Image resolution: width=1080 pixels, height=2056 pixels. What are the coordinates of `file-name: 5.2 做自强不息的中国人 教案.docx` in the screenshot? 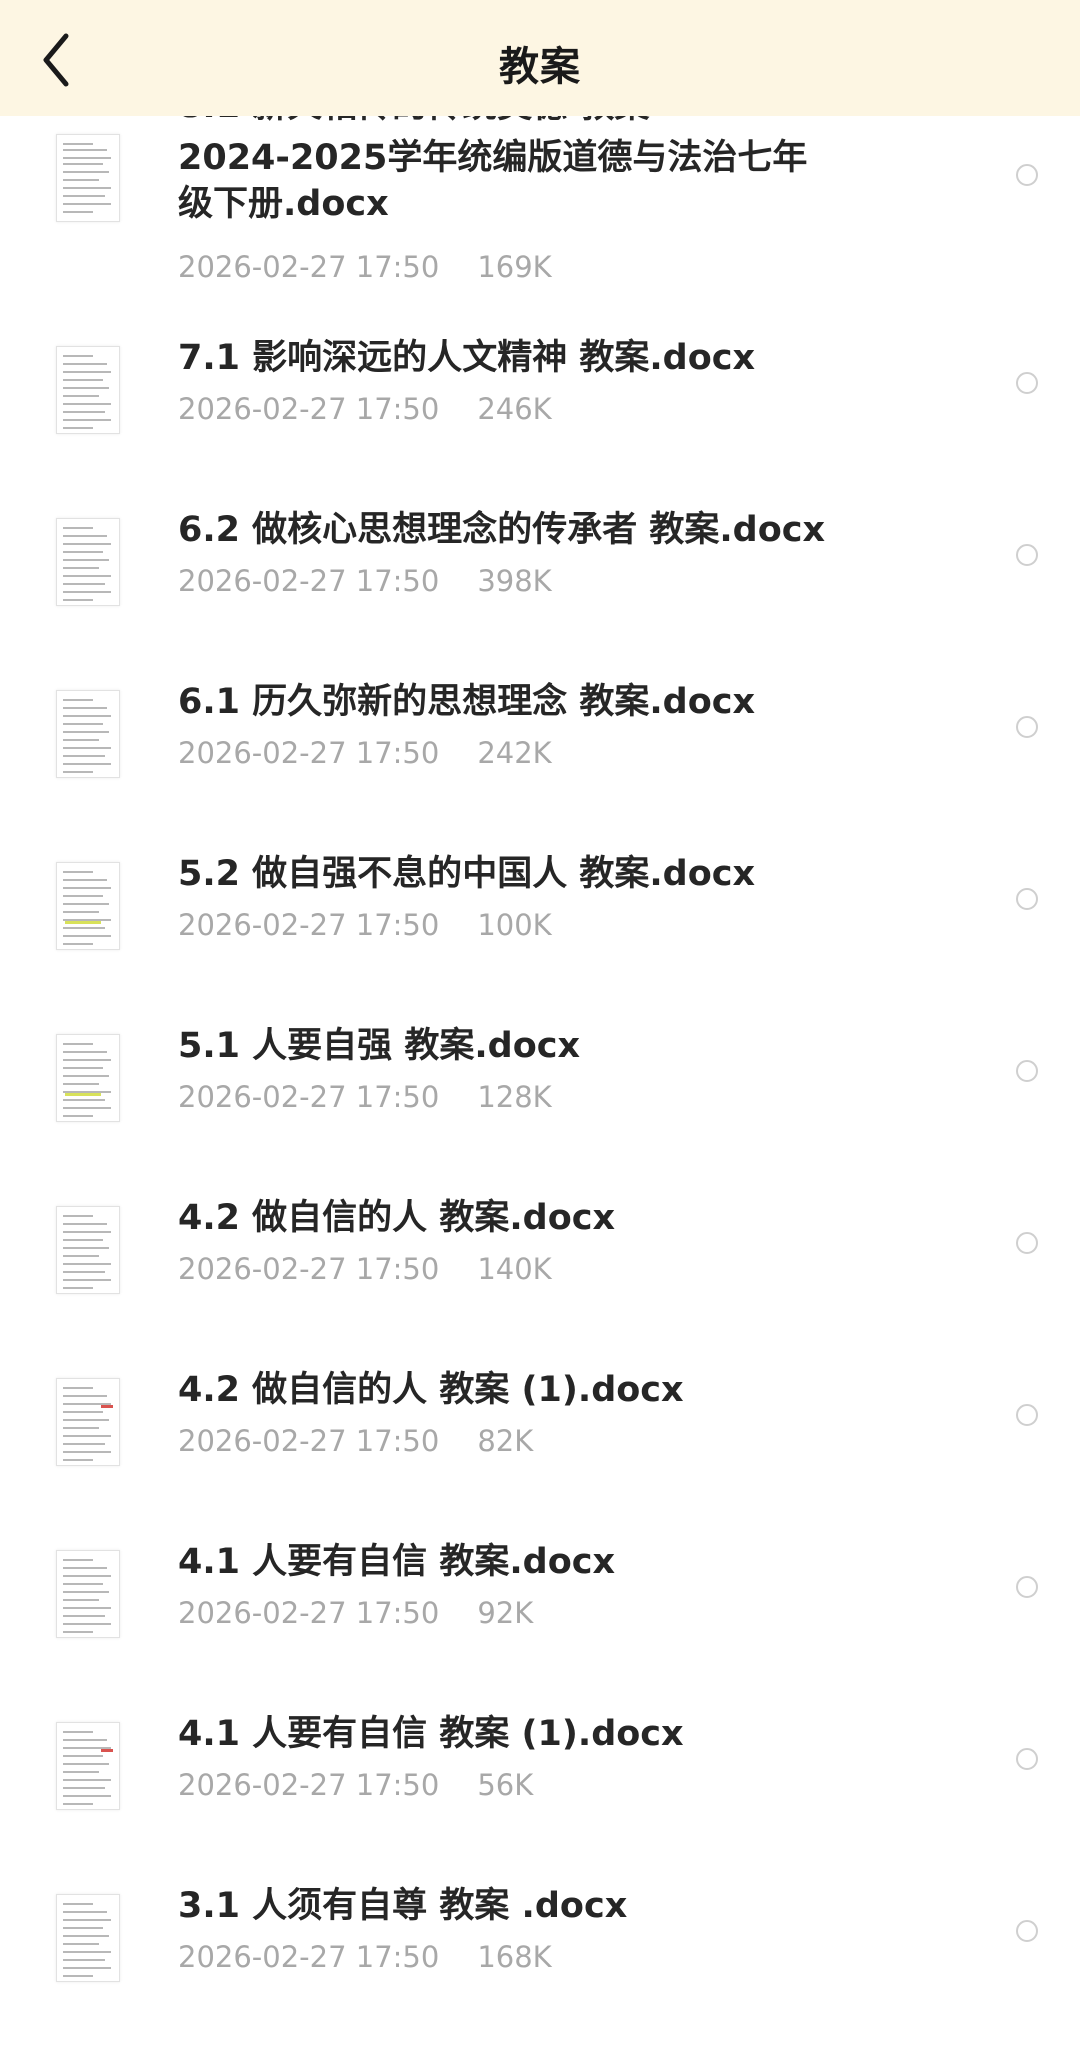 It's located at (518, 874).